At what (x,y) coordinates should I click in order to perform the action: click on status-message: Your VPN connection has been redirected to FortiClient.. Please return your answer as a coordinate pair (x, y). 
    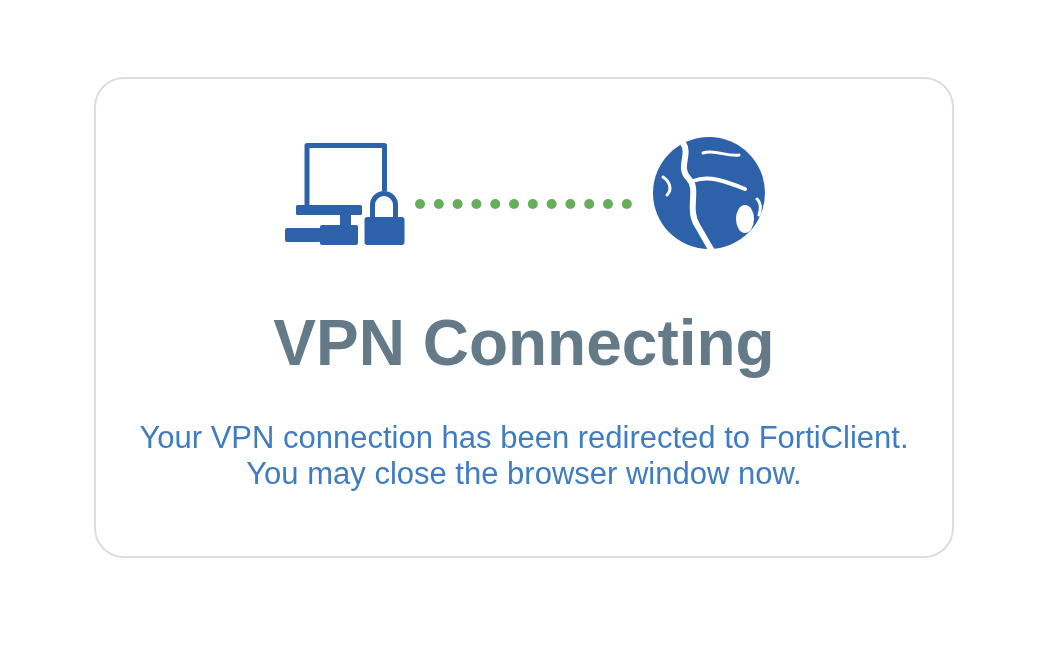
    Looking at the image, I should click on (524, 438).